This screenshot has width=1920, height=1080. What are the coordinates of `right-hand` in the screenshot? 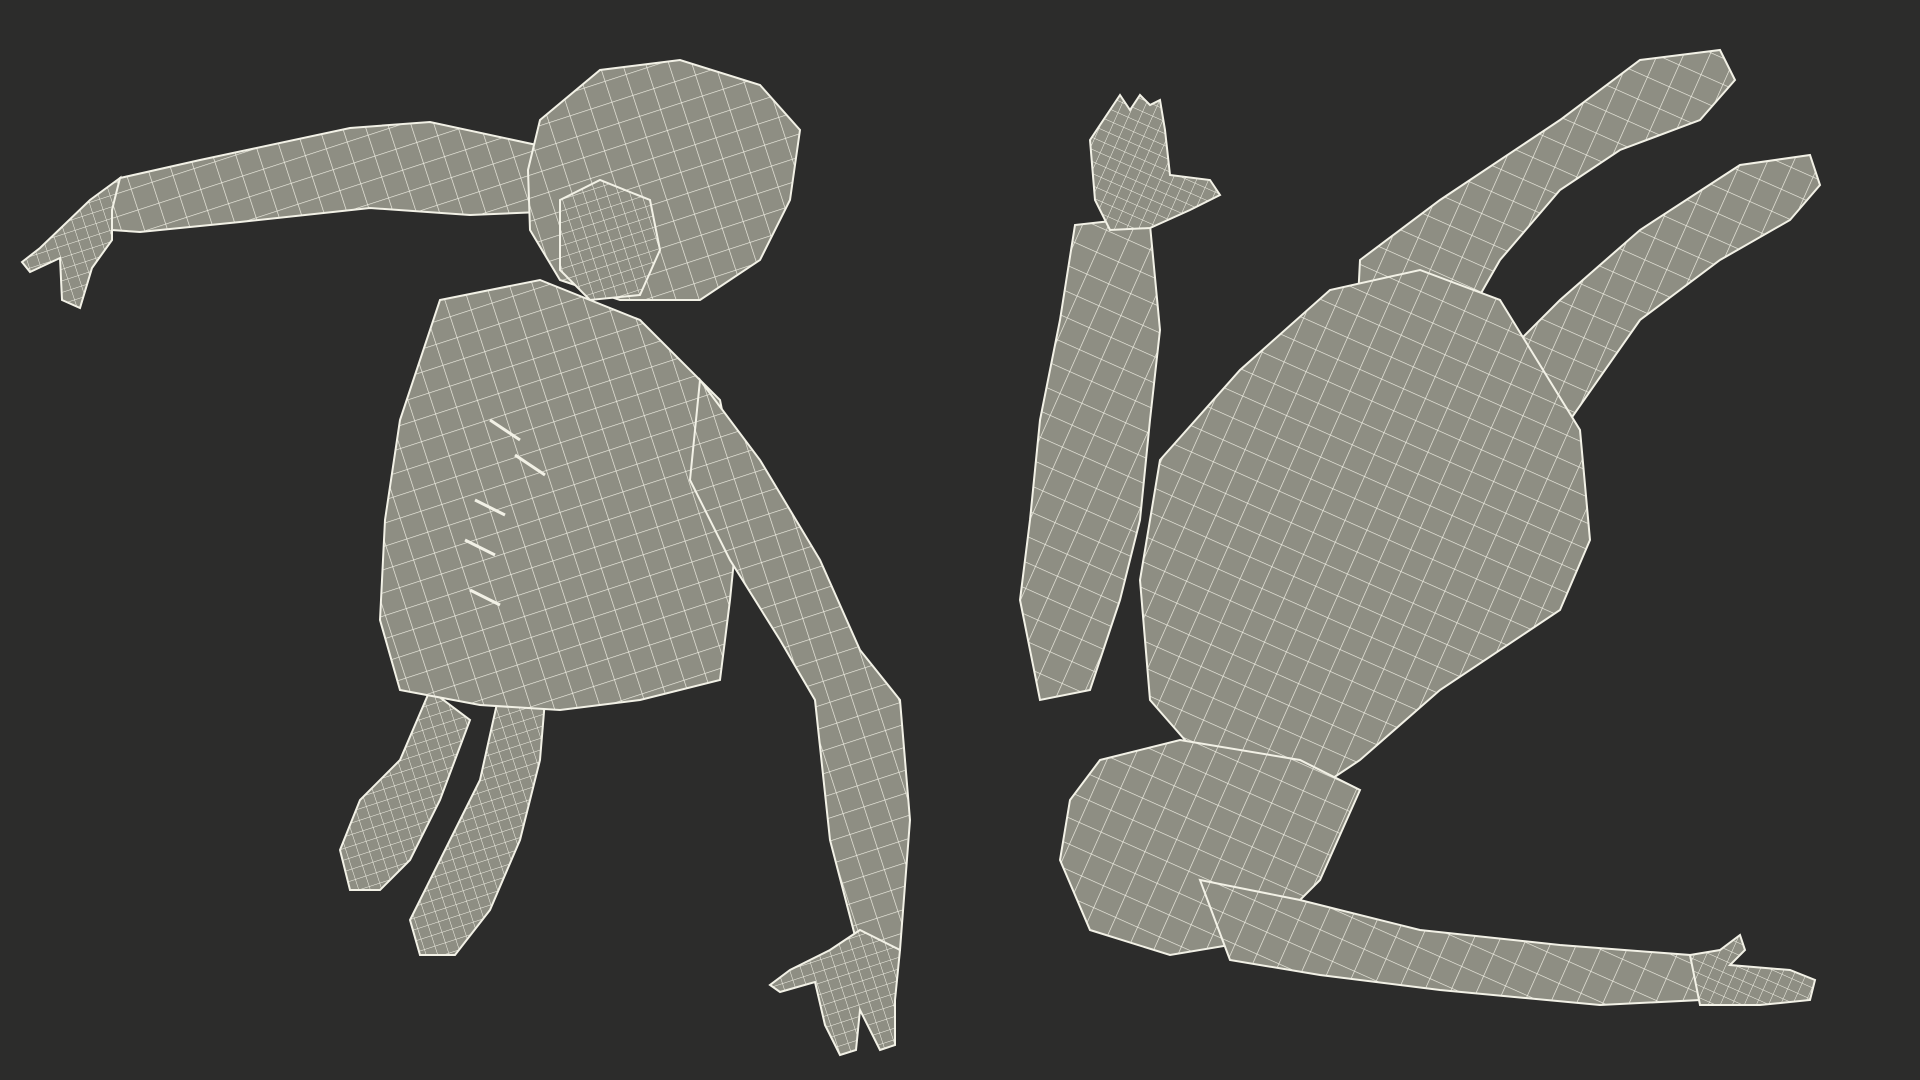 It's located at (835, 992).